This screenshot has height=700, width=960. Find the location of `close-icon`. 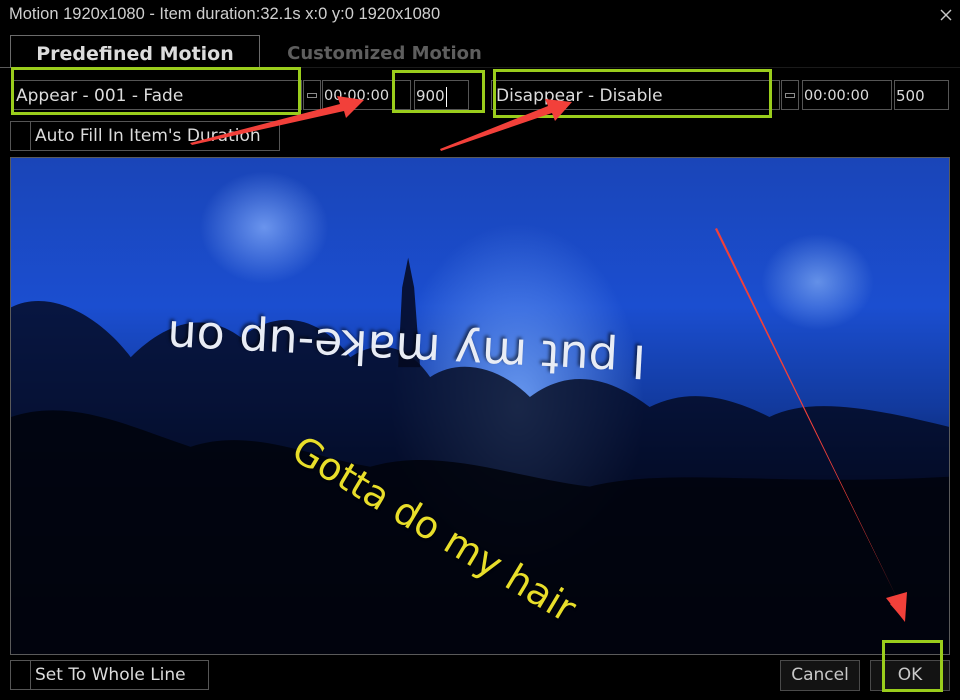

close-icon is located at coordinates (946, 15).